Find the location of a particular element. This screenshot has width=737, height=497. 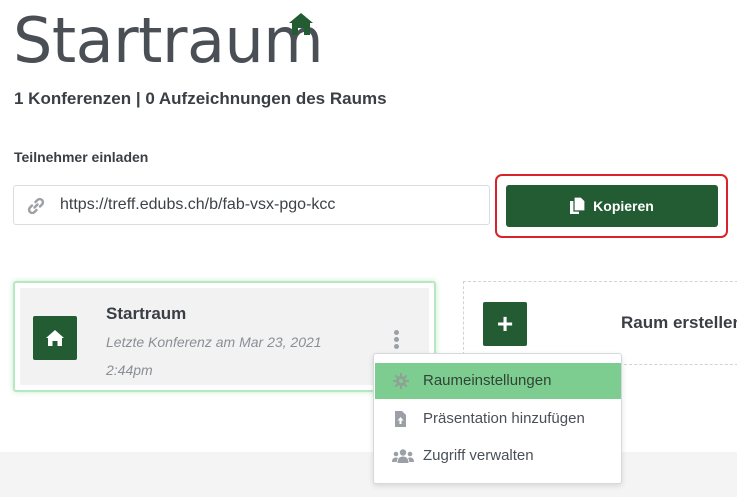

file-upload-icon is located at coordinates (400, 419).